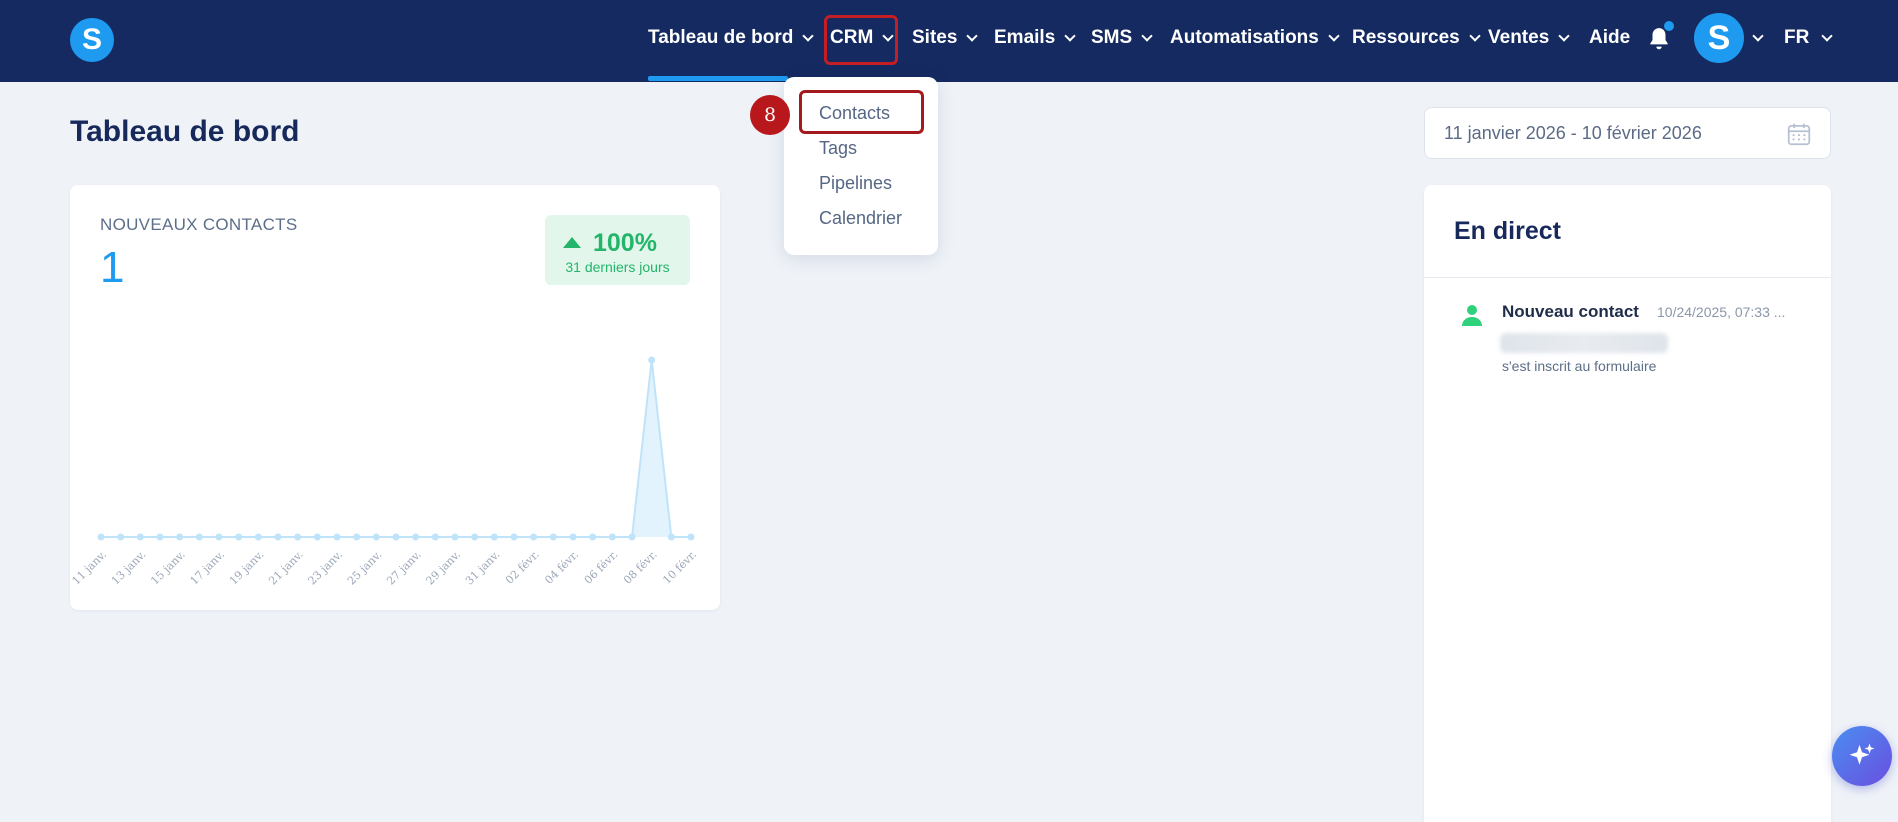  Describe the element at coordinates (326, 568) in the screenshot. I see `x-tick-label: 23 janv.` at that location.